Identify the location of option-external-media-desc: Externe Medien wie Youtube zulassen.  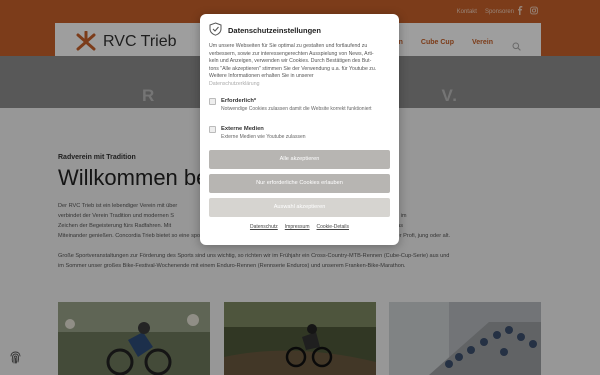
(263, 137).